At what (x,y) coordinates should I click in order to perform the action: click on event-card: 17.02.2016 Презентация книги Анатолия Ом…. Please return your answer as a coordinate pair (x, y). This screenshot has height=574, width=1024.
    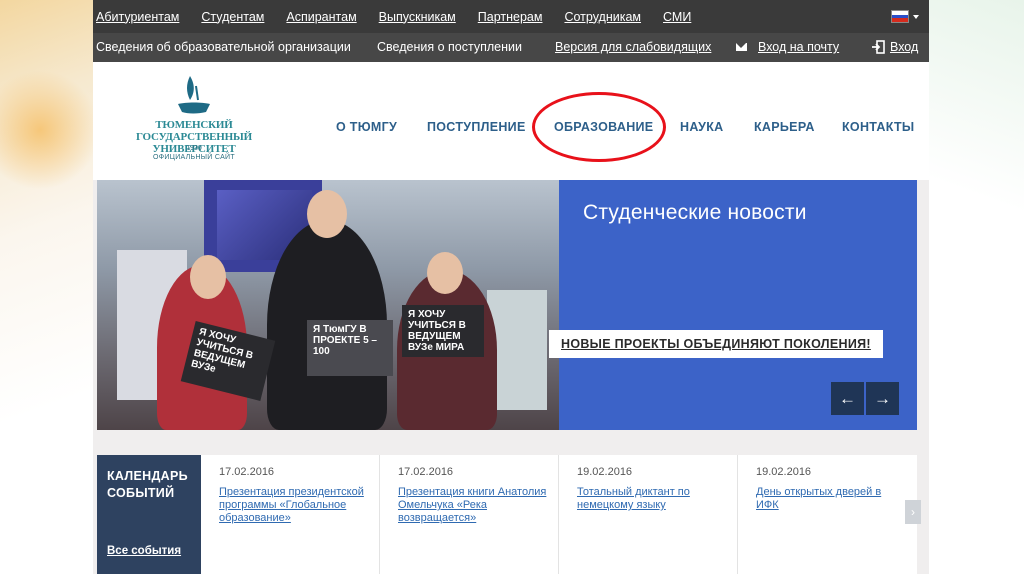
    Looking at the image, I should click on (470, 514).